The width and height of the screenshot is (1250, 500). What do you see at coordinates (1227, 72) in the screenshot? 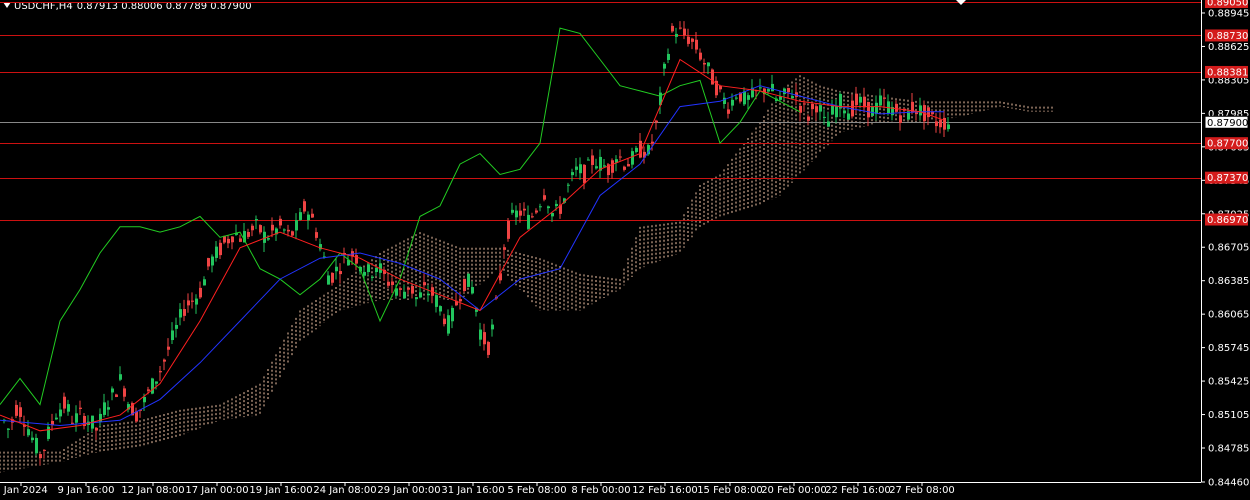
I see `price-tag-label: 0.88381` at bounding box center [1227, 72].